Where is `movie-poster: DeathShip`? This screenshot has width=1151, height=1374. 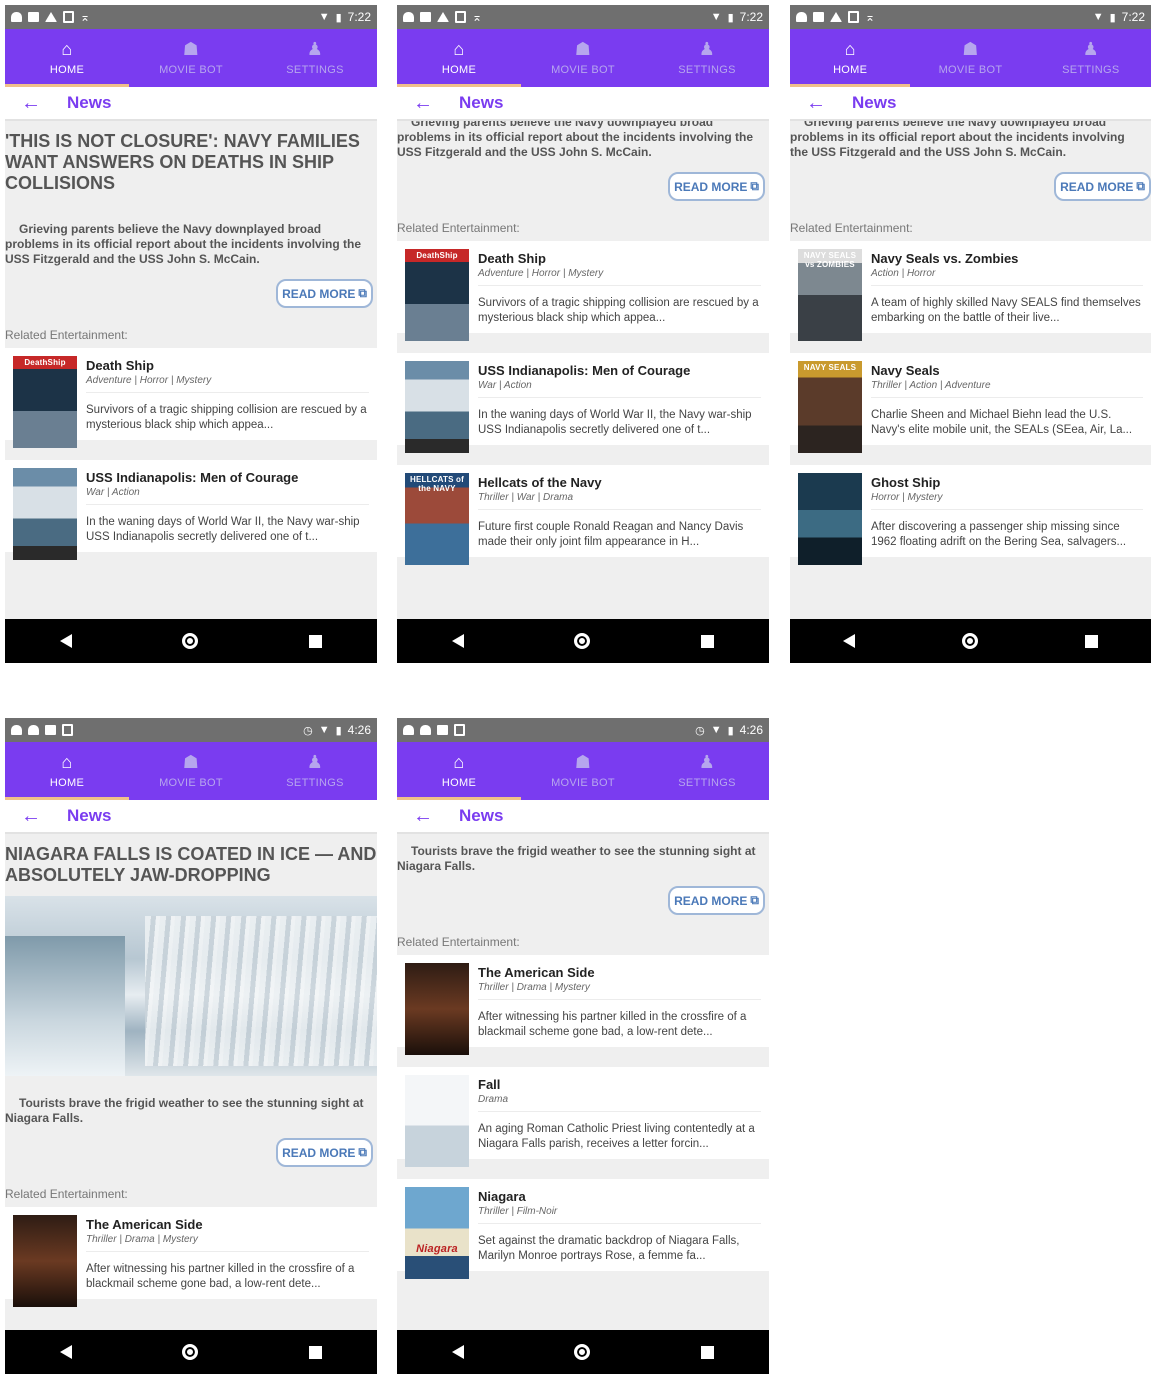
movie-poster: DeathShip is located at coordinates (437, 295).